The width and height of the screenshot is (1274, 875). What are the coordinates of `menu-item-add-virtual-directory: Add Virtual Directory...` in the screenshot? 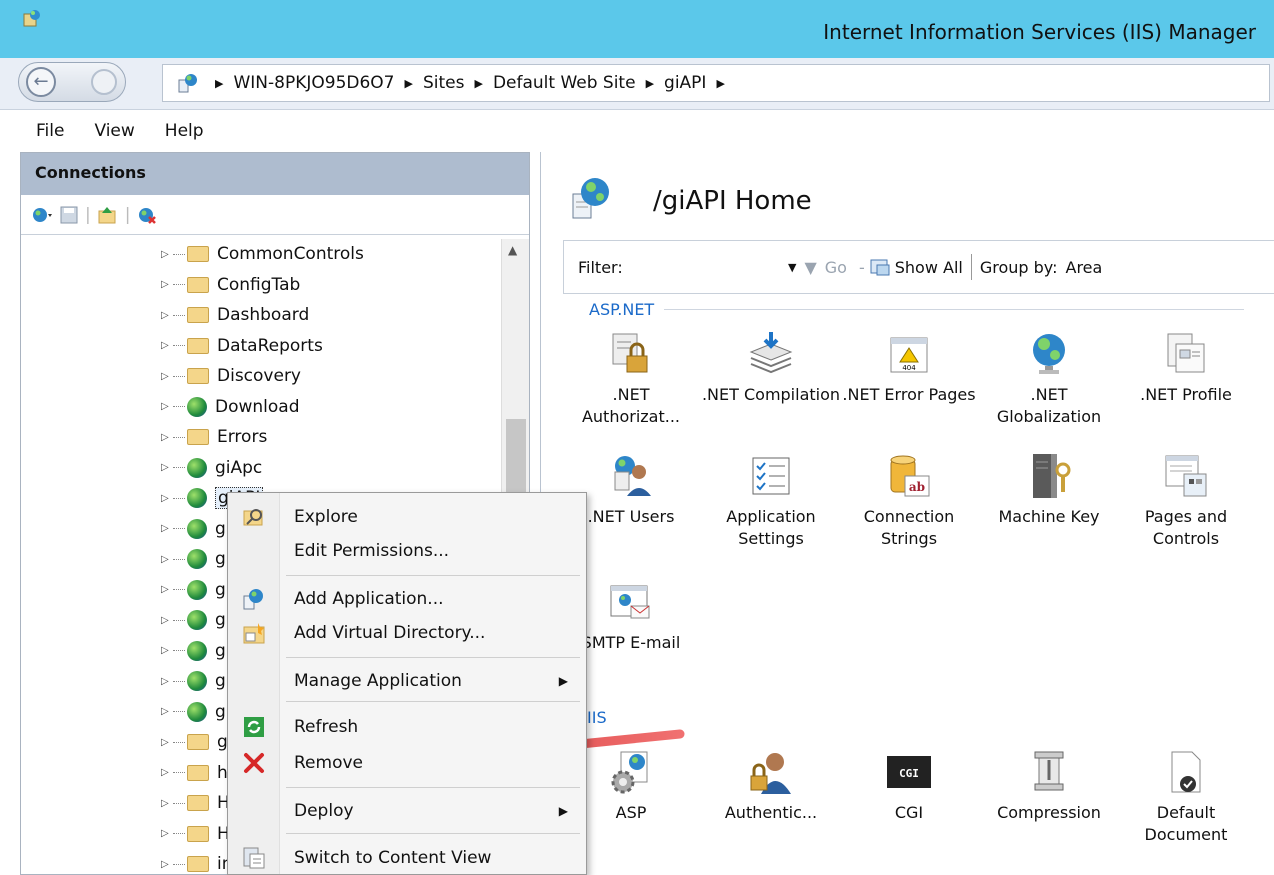 It's located at (408, 633).